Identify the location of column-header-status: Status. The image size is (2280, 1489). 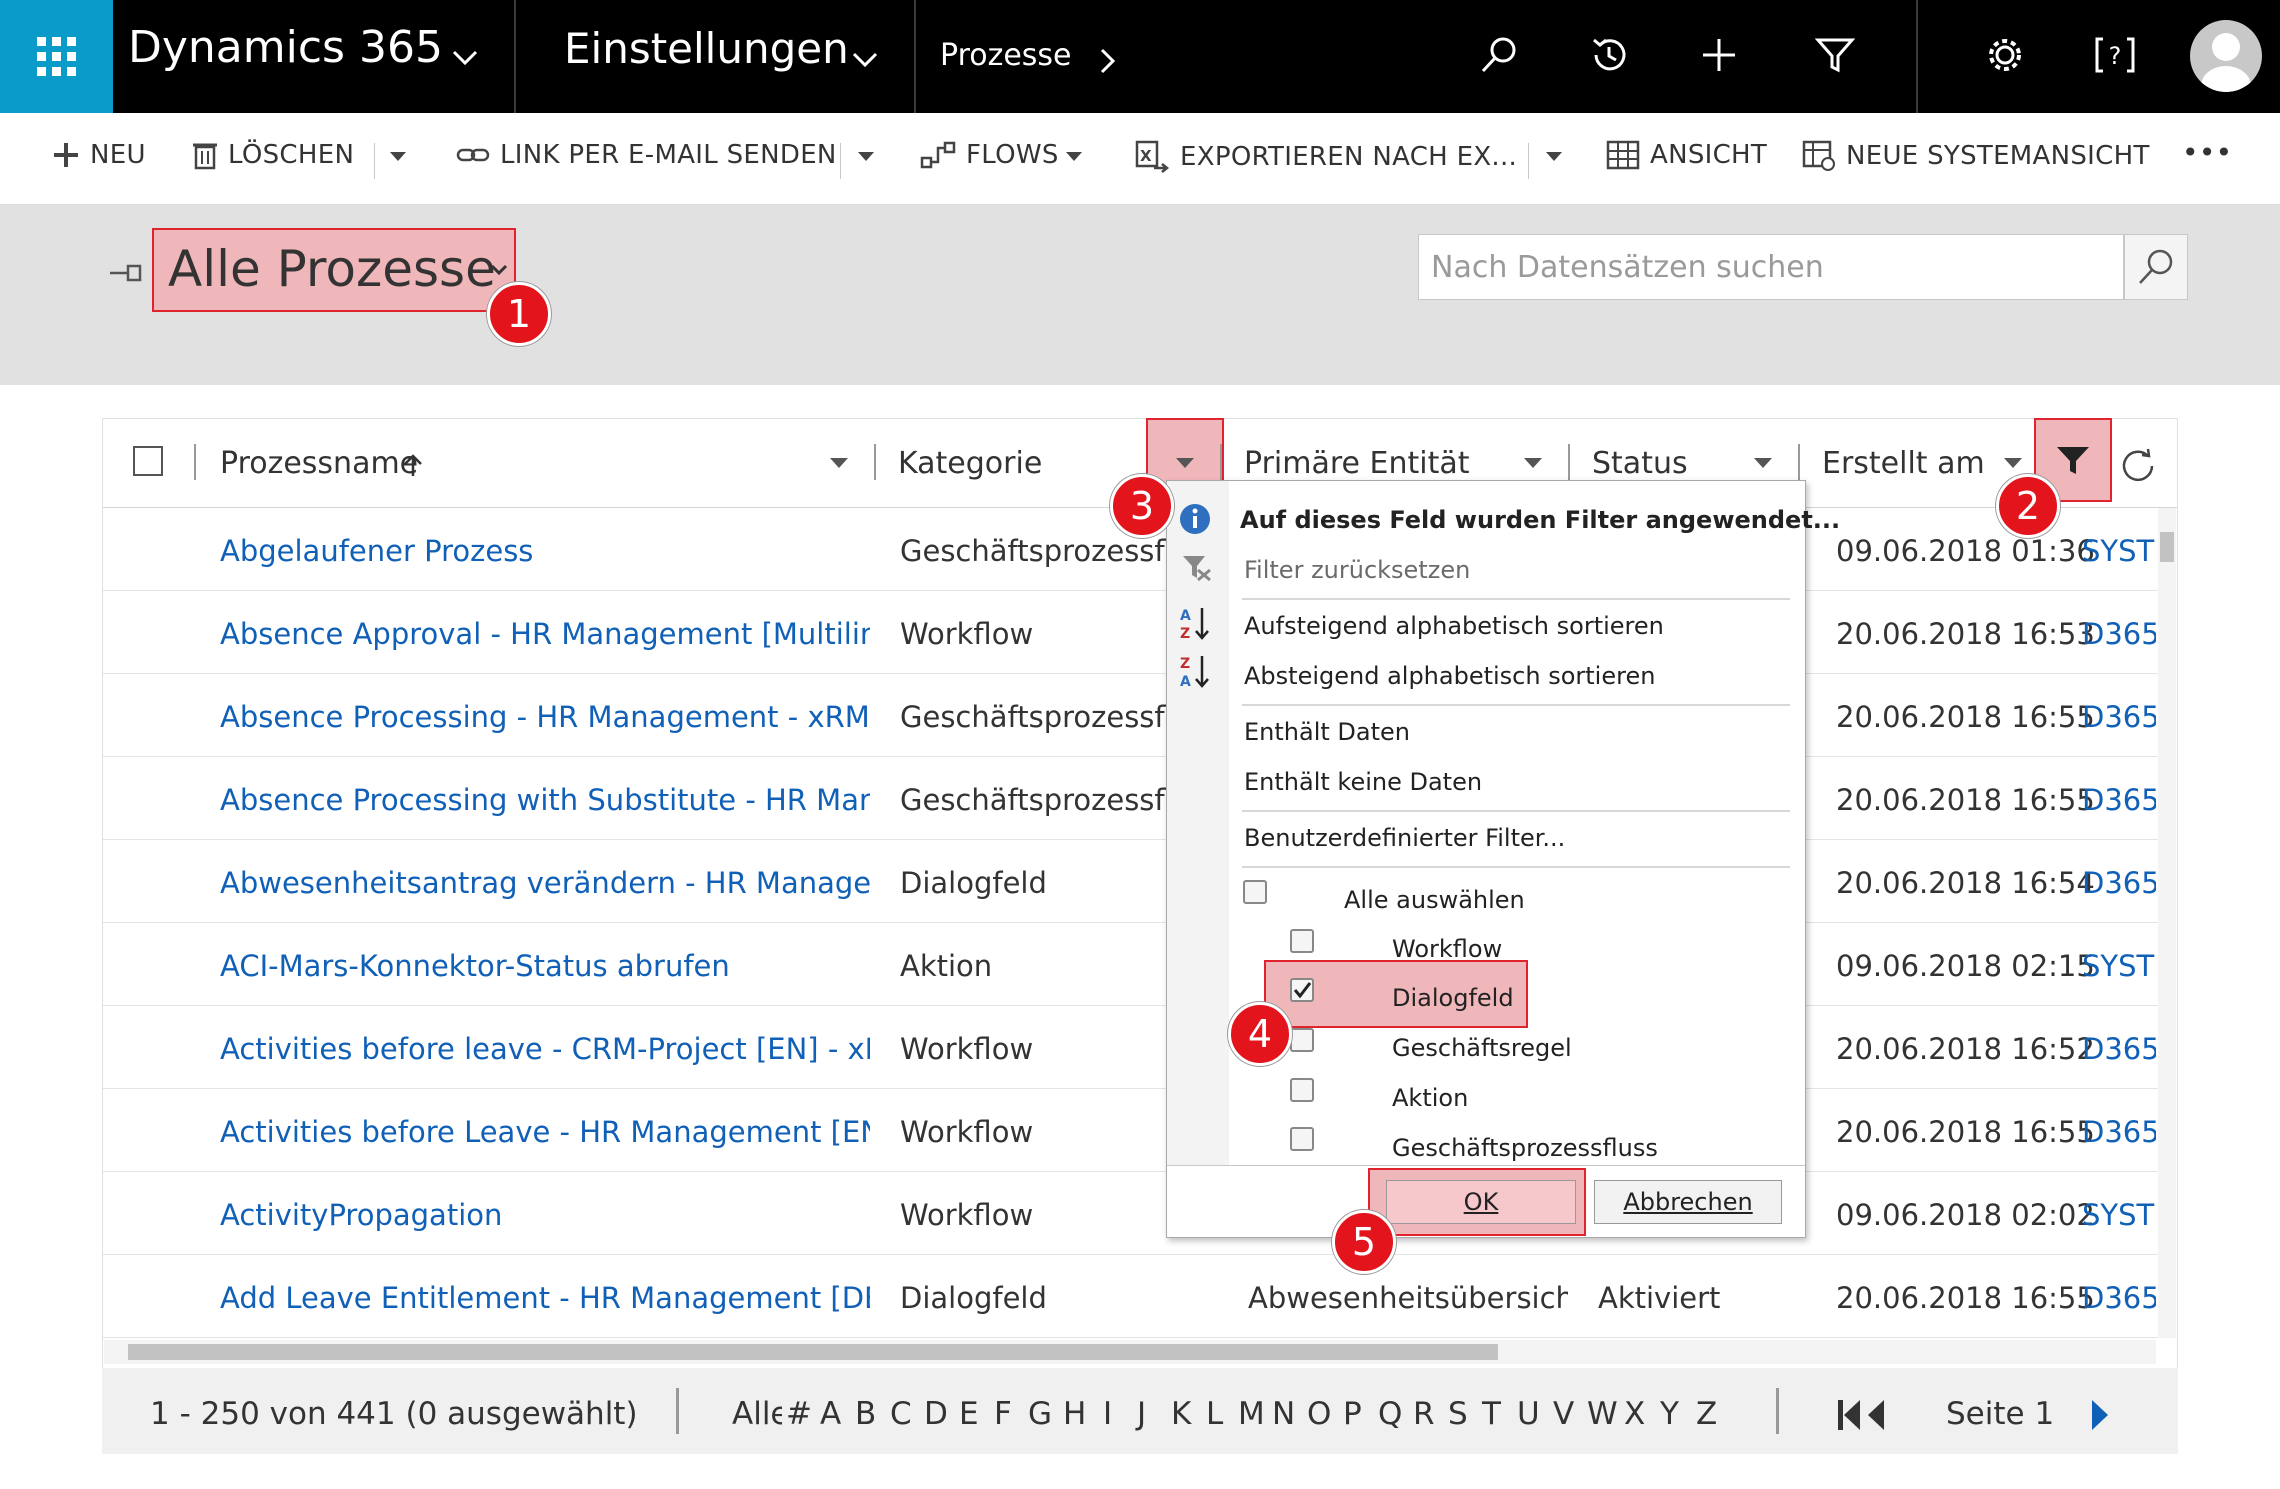
(1640, 463).